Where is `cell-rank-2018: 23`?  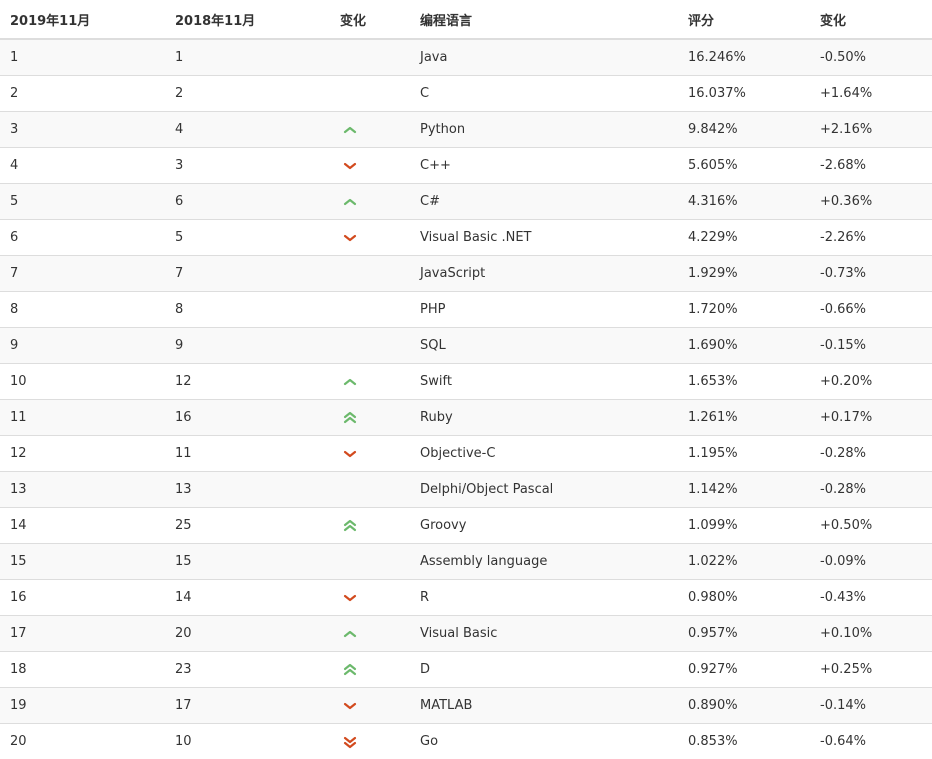
cell-rank-2018: 23 is located at coordinates (257, 669).